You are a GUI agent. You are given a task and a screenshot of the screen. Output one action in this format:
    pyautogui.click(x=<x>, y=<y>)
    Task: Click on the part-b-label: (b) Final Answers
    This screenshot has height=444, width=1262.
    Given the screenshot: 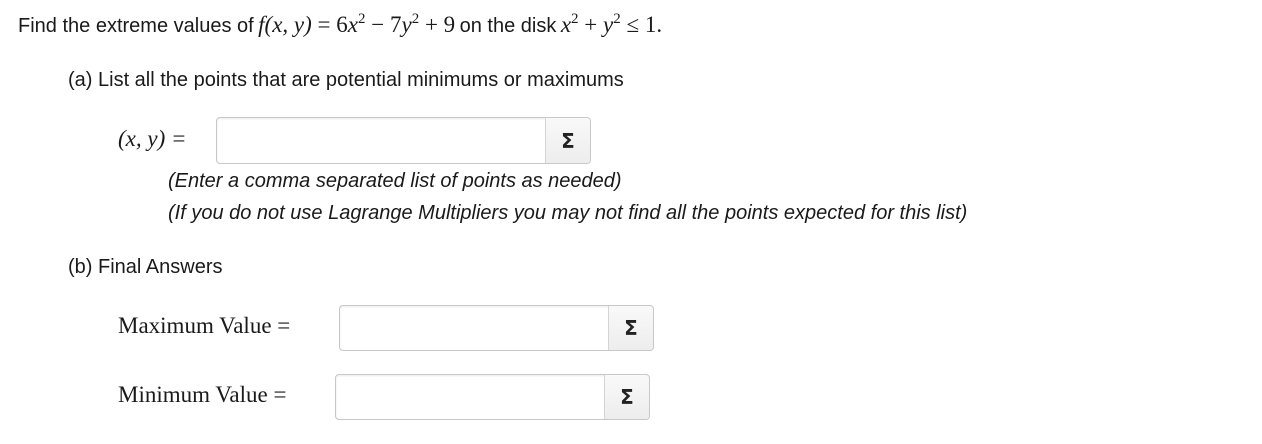 What is the action you would take?
    pyautogui.click(x=145, y=267)
    